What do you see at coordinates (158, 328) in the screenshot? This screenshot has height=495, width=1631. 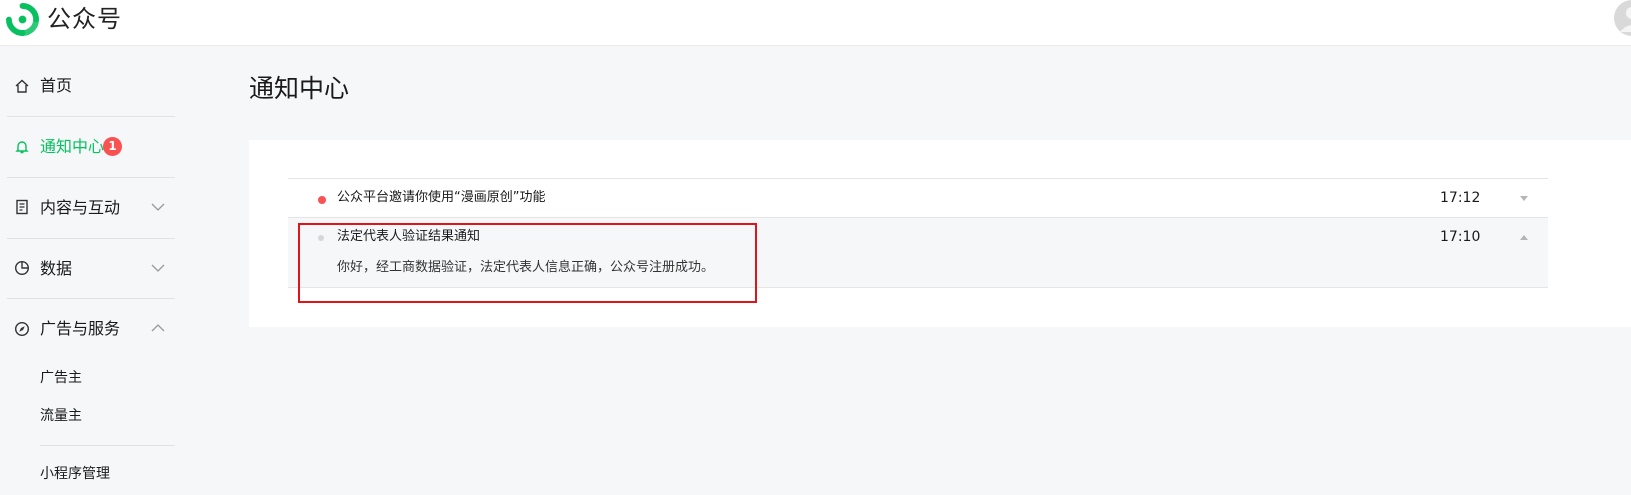 I see `chevron-up-icon` at bounding box center [158, 328].